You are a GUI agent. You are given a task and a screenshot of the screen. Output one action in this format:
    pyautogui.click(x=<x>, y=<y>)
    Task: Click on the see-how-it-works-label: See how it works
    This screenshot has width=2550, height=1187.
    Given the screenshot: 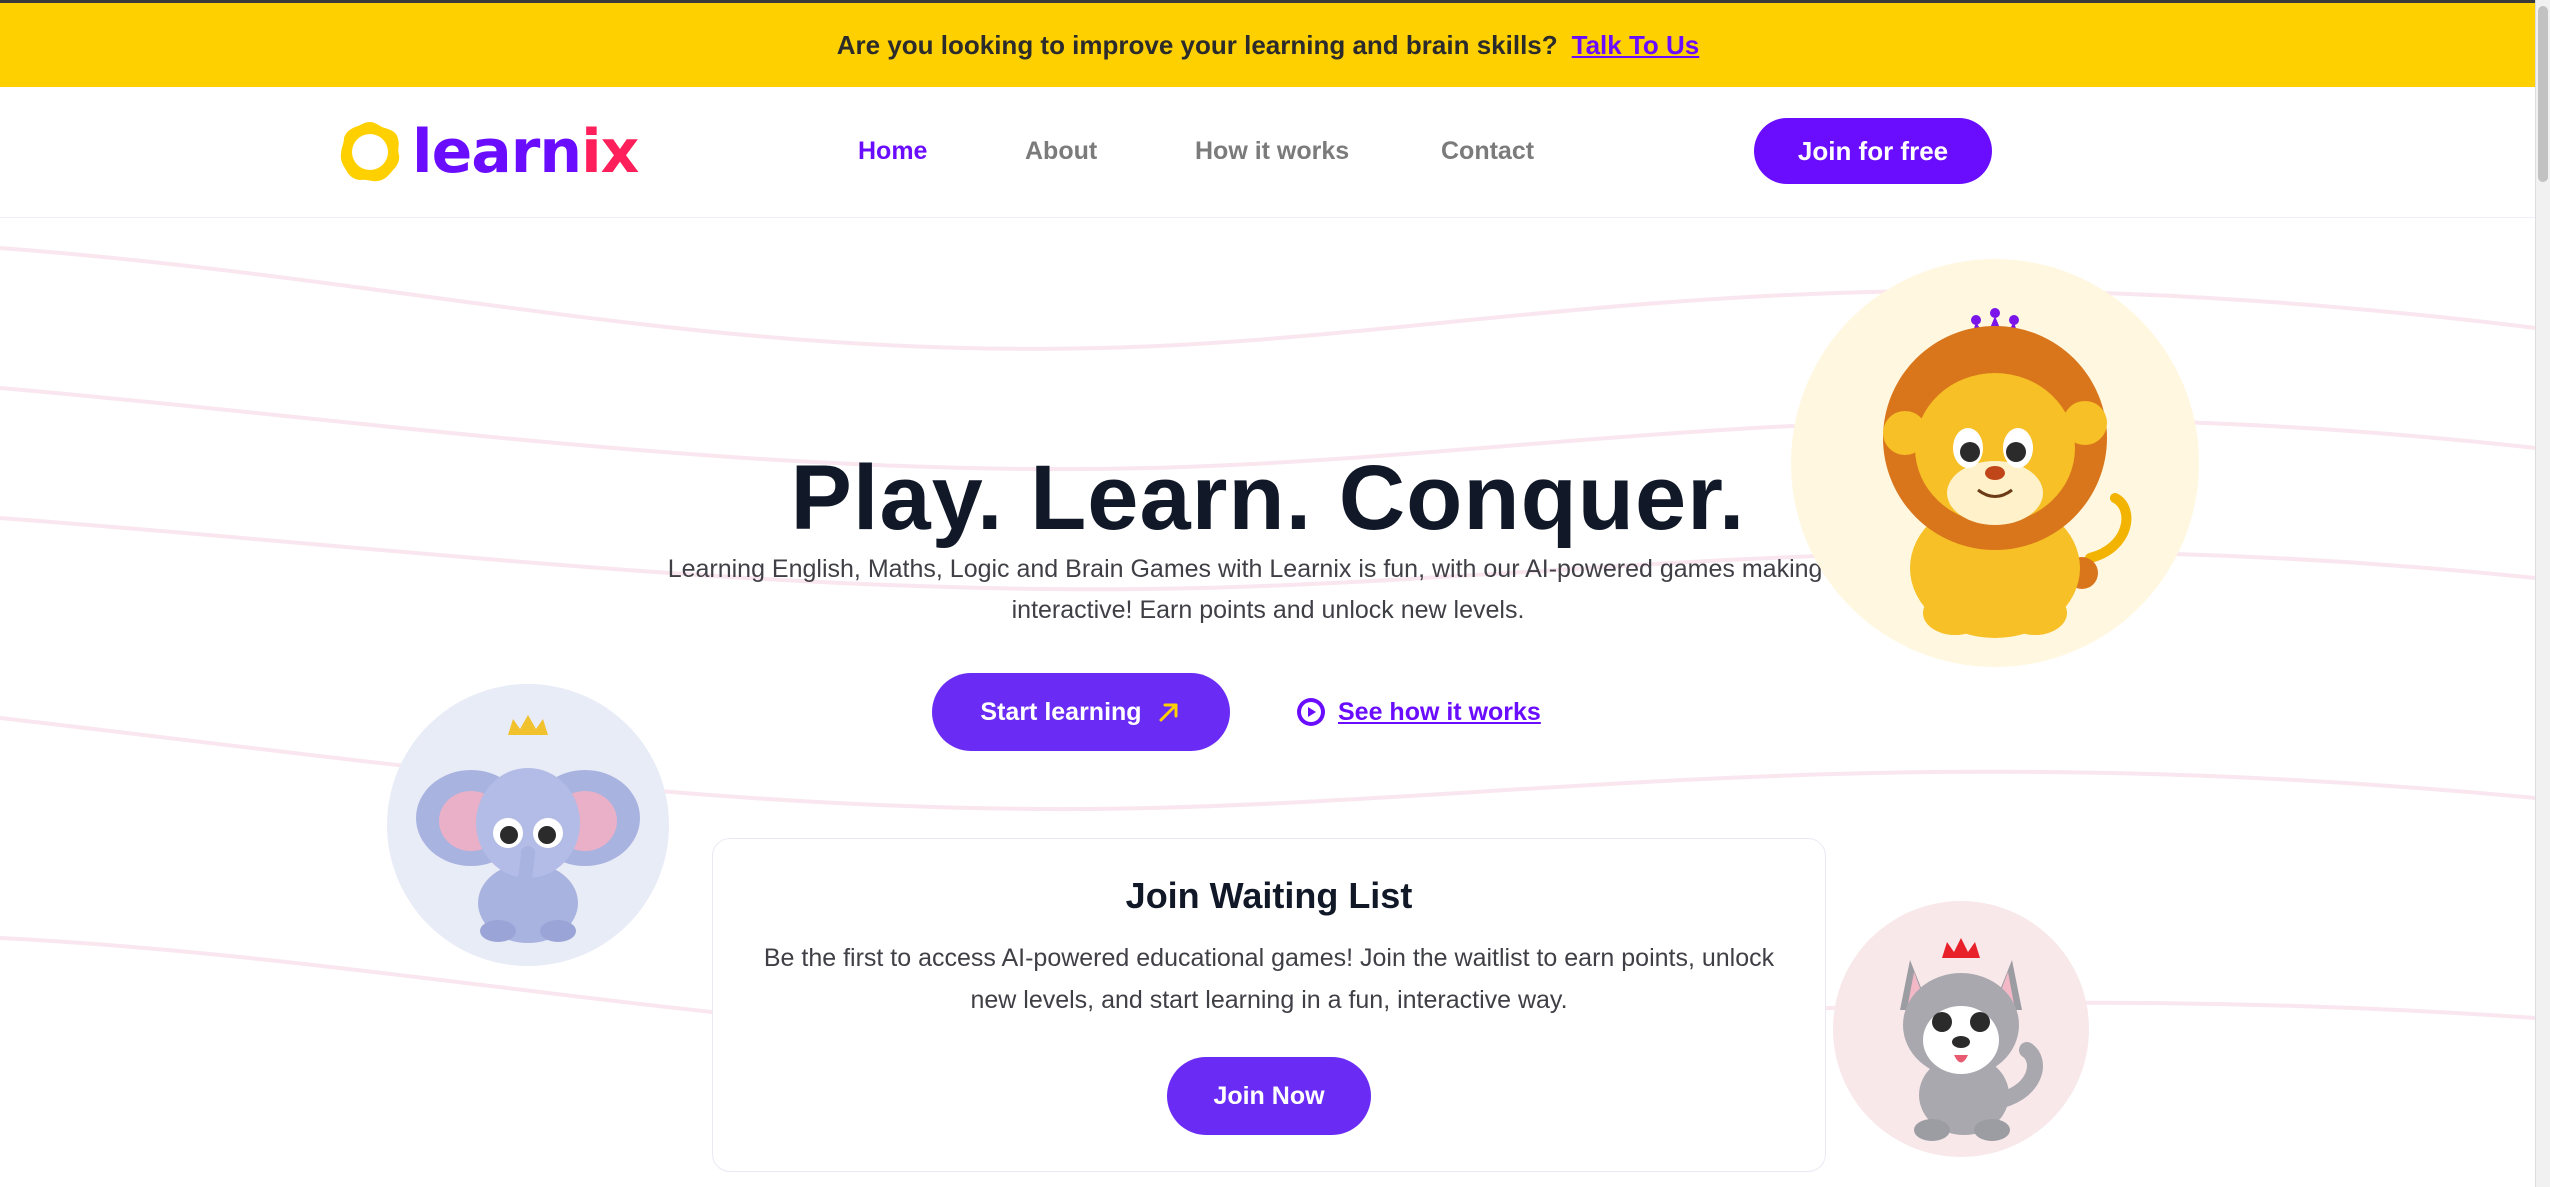 What is the action you would take?
    pyautogui.click(x=1439, y=711)
    